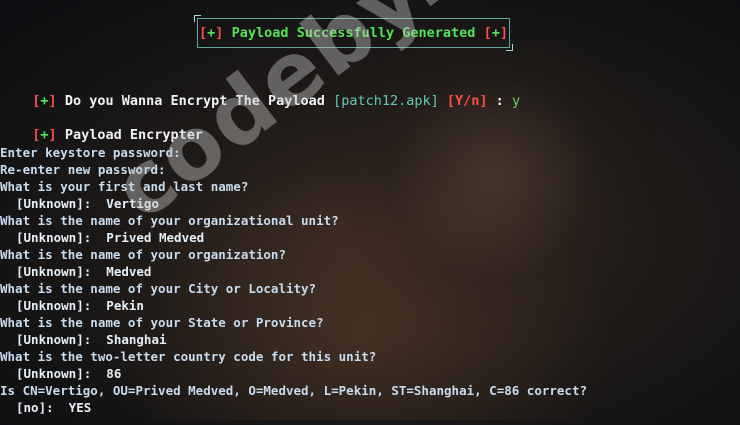  Describe the element at coordinates (83, 169) in the screenshot. I see `keytool-line: Re-enter new password:` at that location.